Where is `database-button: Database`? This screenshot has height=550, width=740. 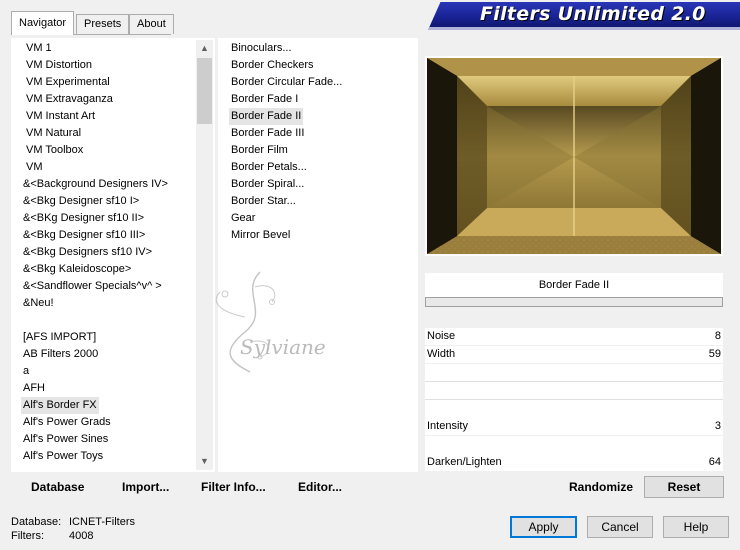 database-button: Database is located at coordinates (57, 487).